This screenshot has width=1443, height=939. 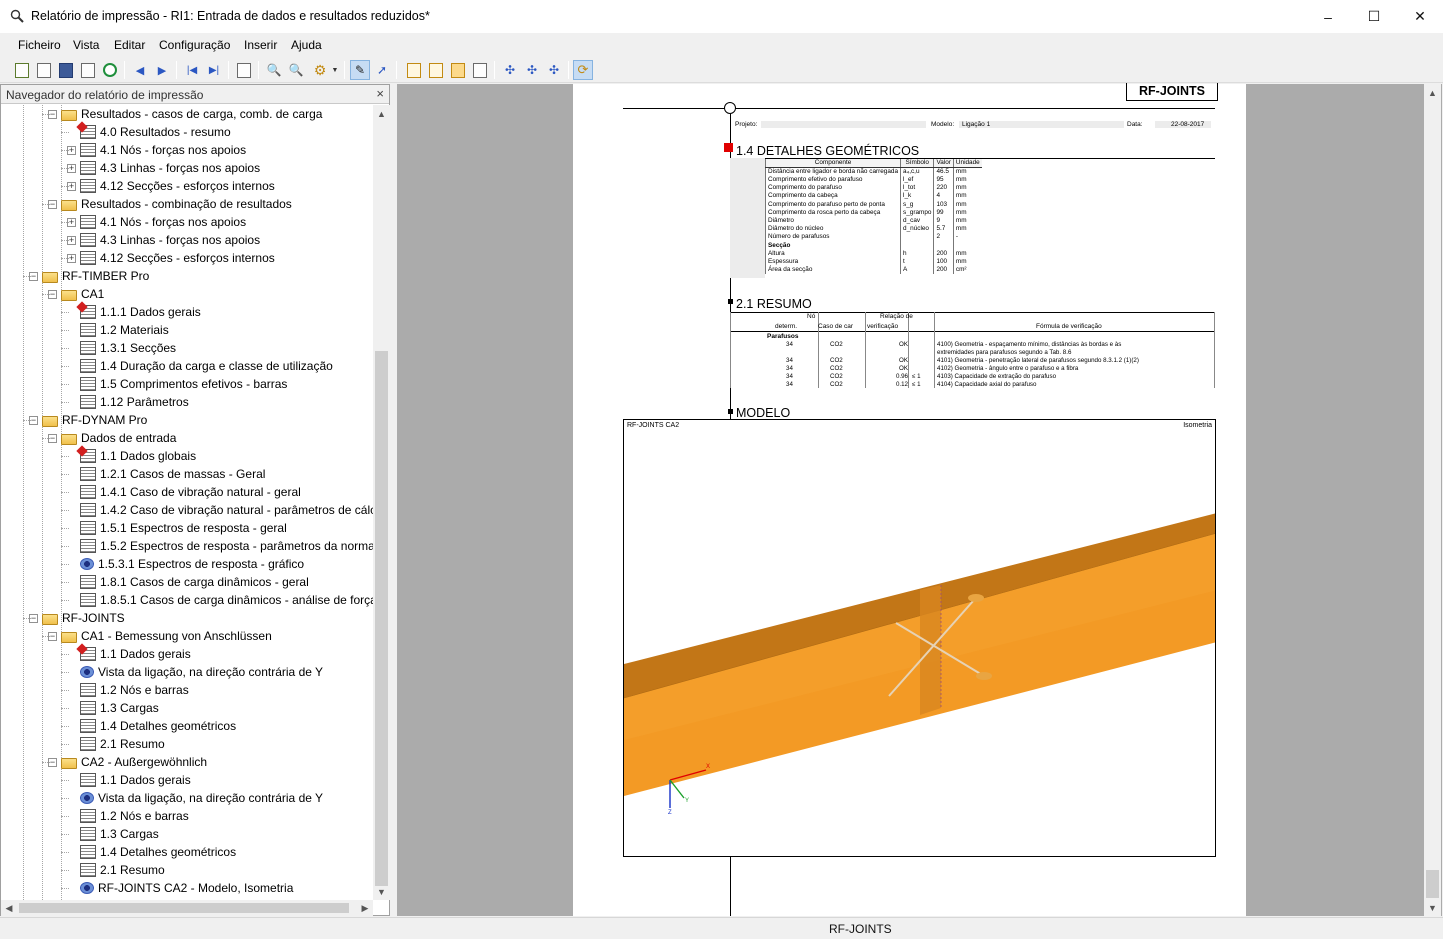 I want to click on table-row: Número de parafusos 2-, so click(x=873, y=237).